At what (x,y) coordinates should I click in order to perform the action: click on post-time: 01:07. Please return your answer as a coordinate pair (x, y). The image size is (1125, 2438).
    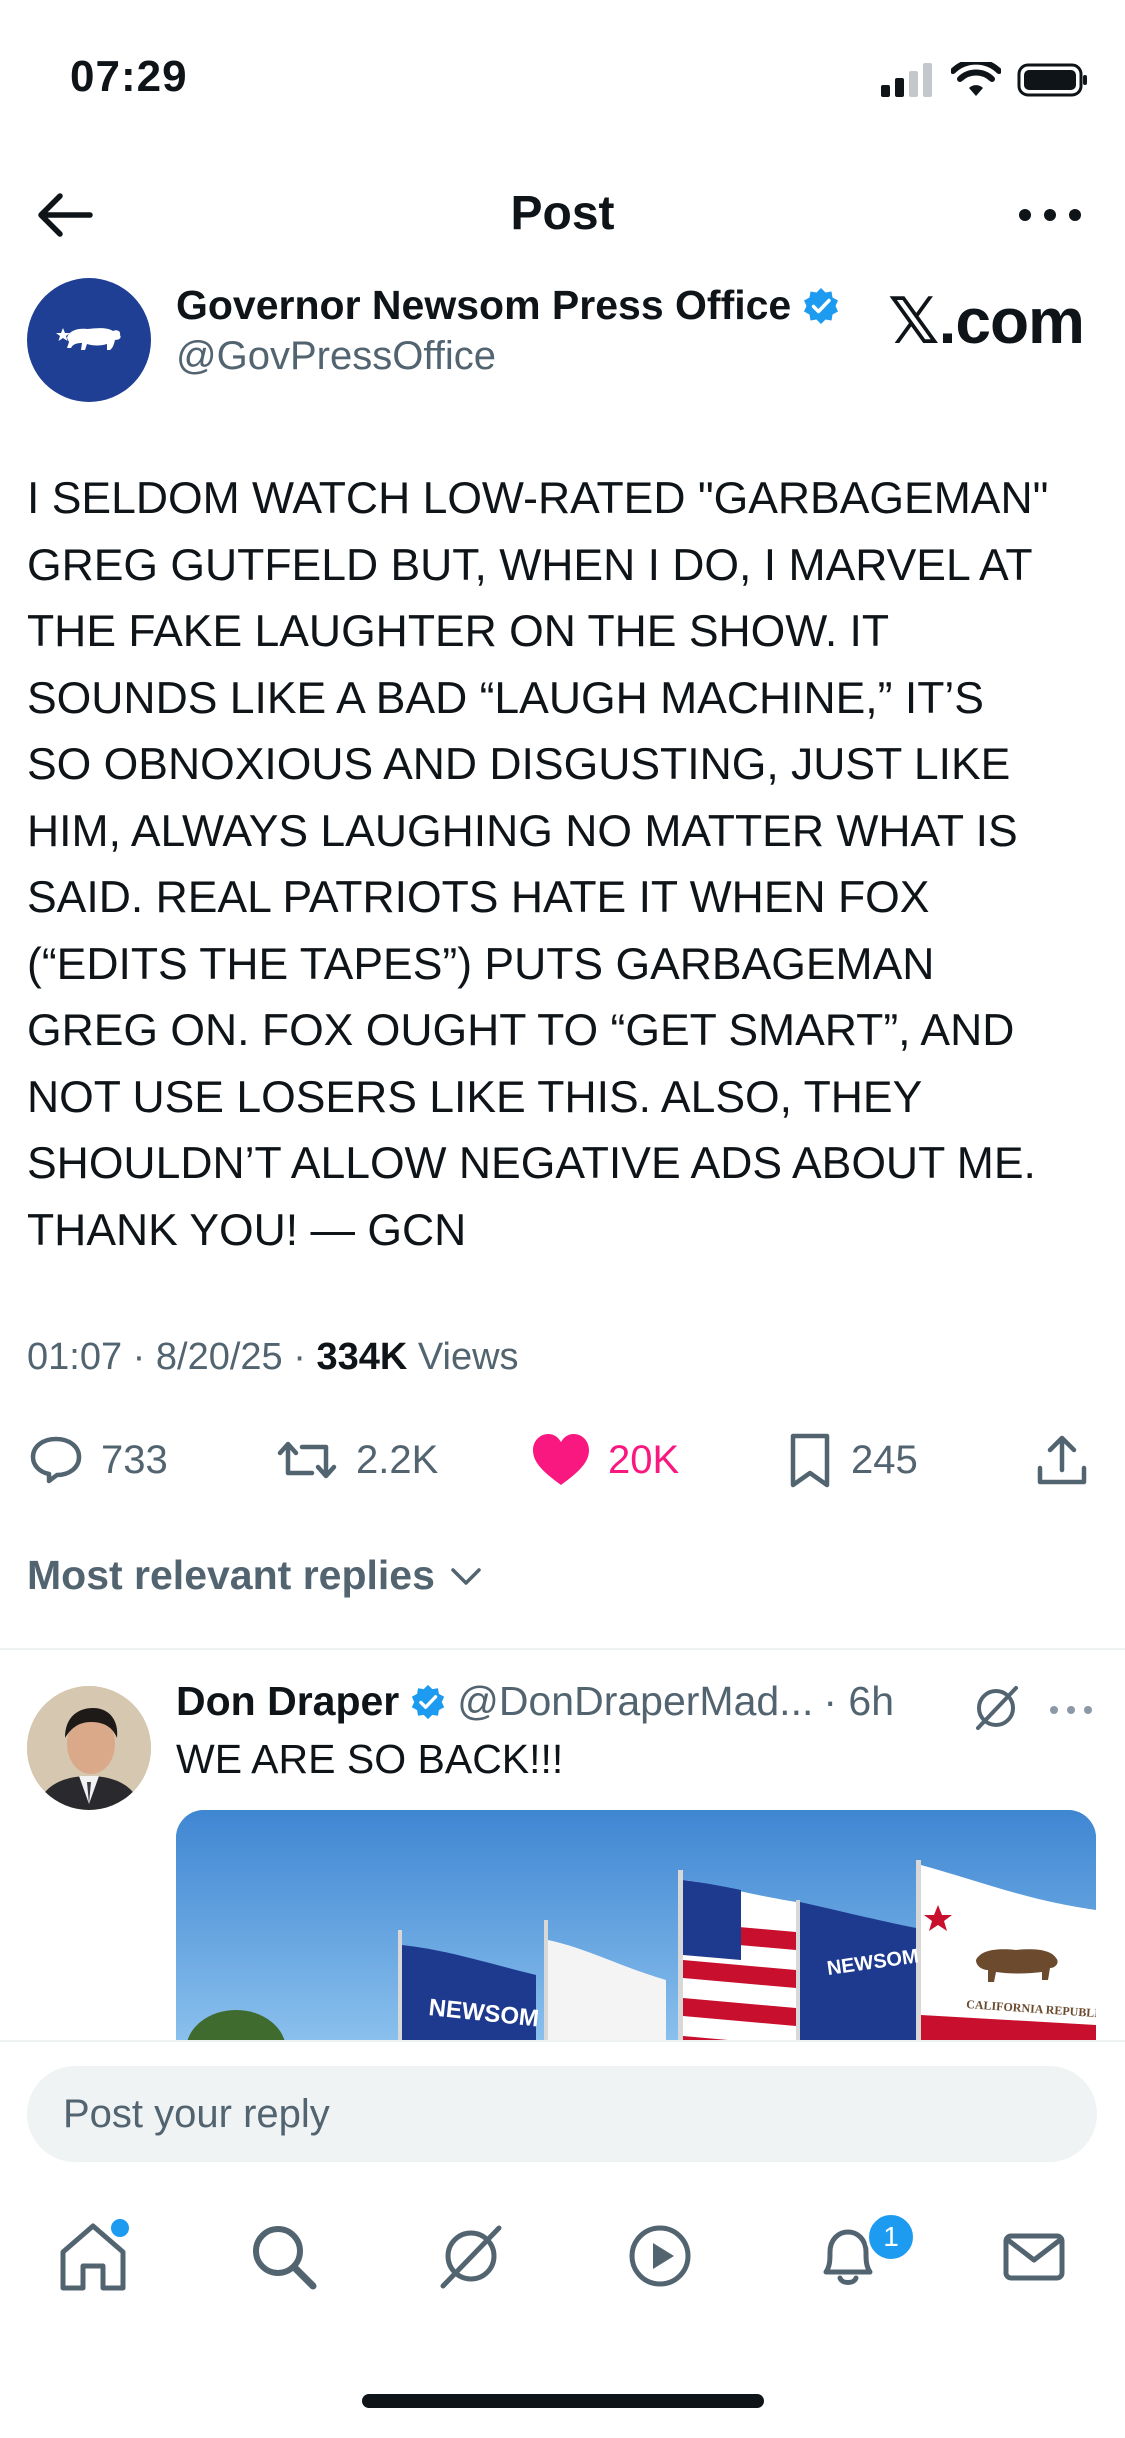
    Looking at the image, I should click on (75, 1357).